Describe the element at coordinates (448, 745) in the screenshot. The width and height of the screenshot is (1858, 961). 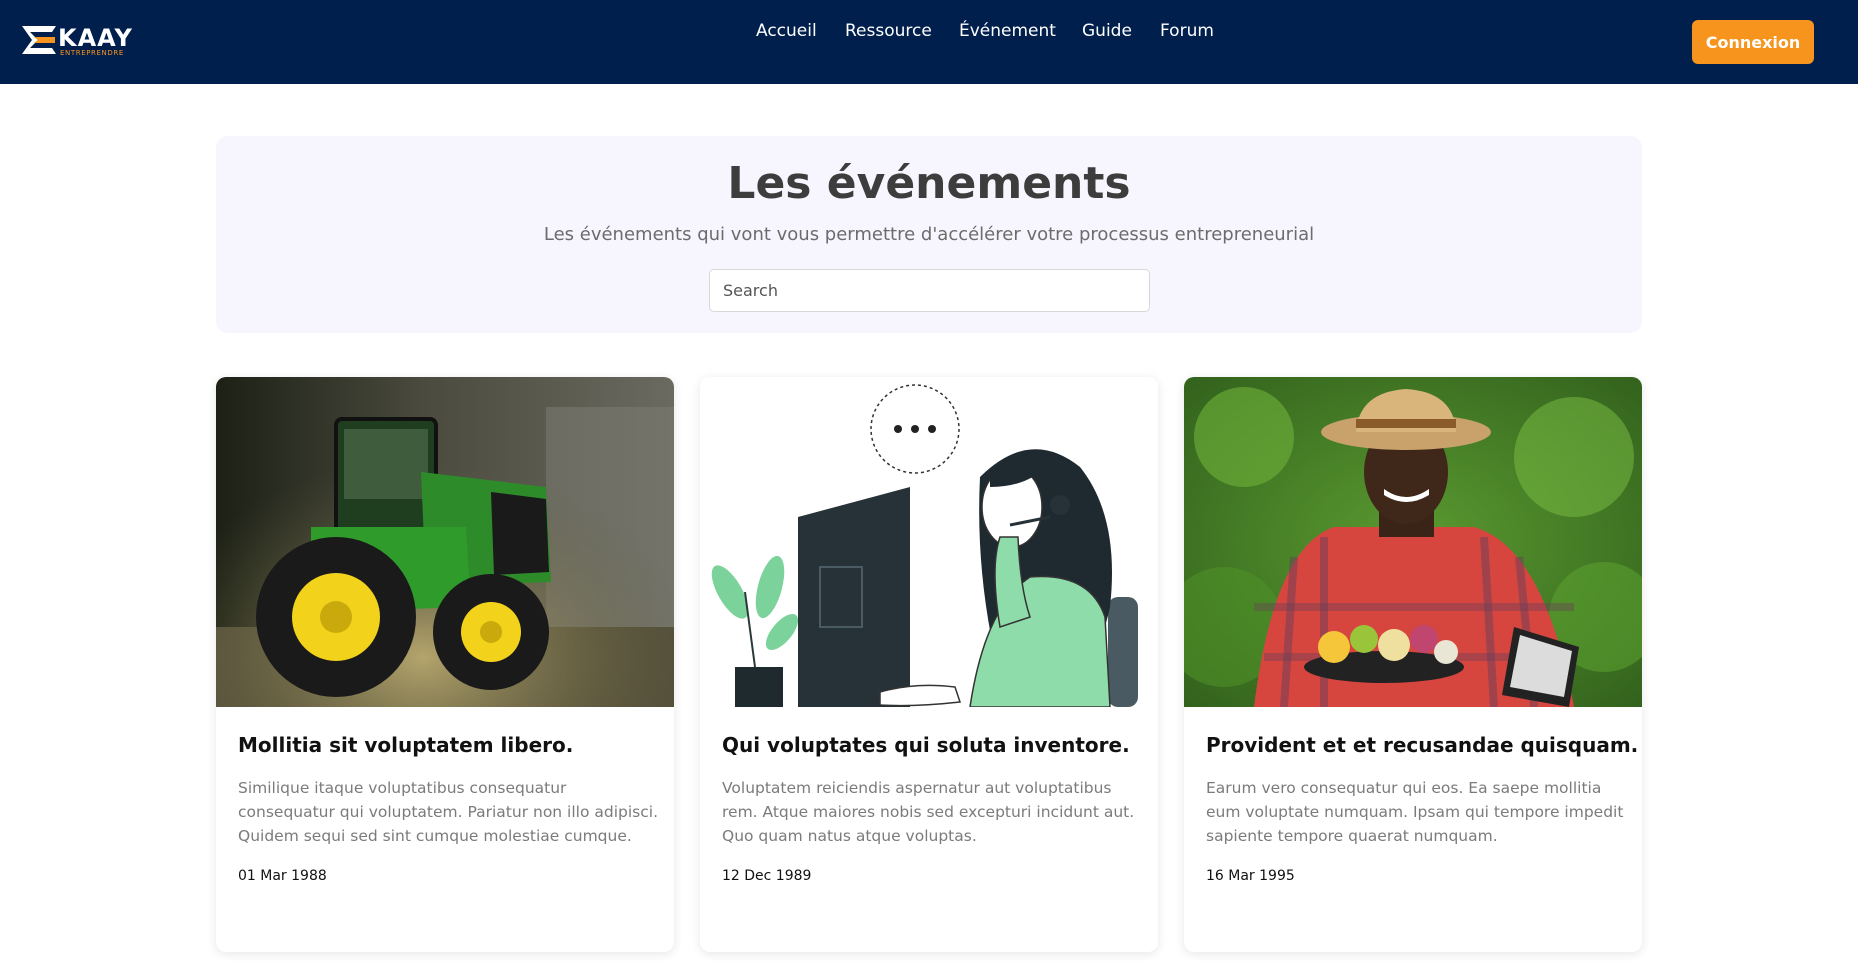
I see `event-title: Mollitia sit voluptatem libero.` at that location.